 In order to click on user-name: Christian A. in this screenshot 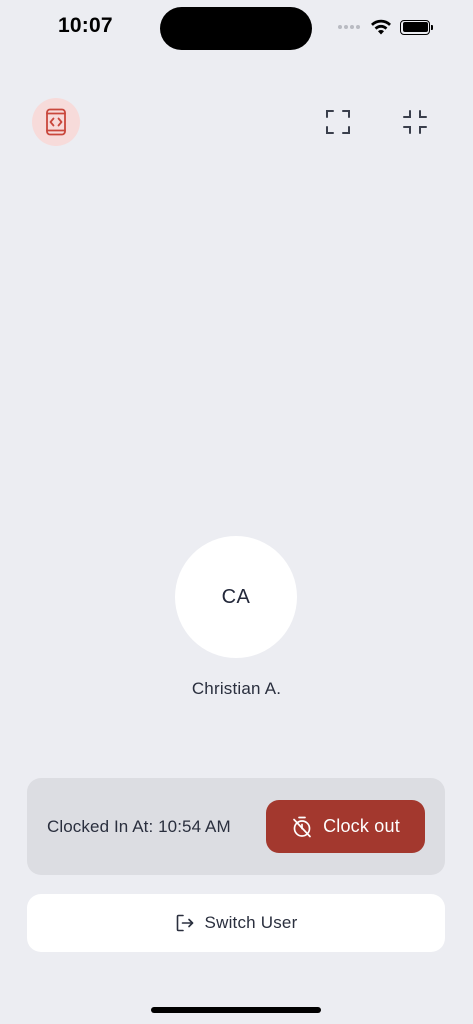, I will do `click(236, 688)`.